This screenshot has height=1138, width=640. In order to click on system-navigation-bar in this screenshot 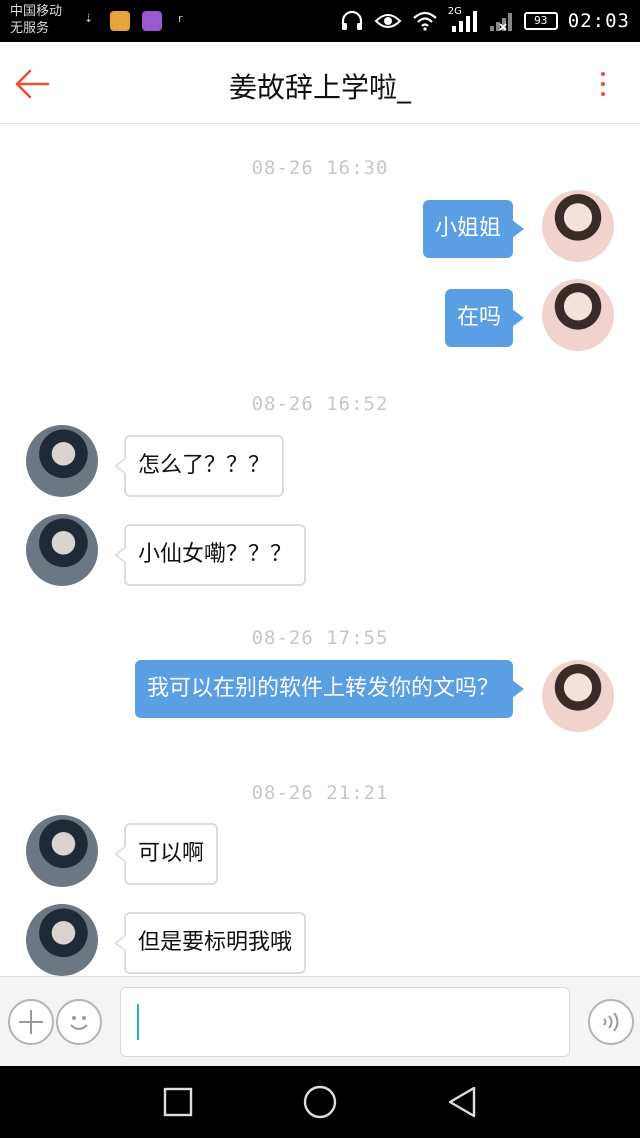, I will do `click(320, 1102)`.